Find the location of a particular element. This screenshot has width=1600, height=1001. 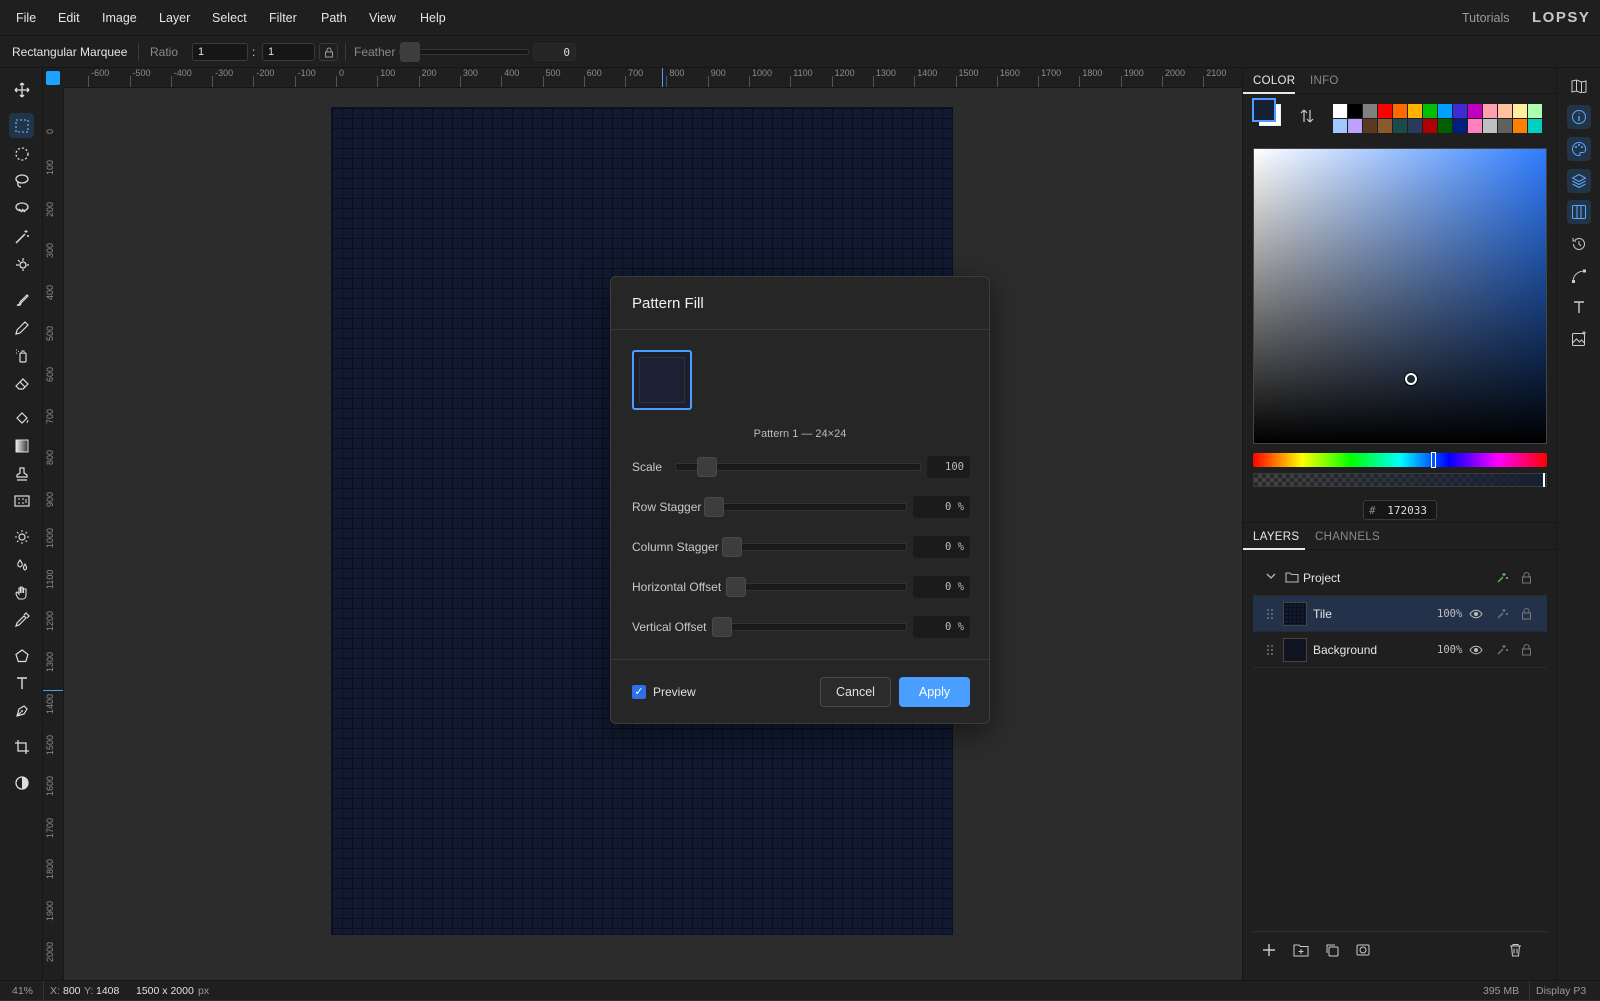

layer-row-tile: Tile 100% is located at coordinates (1400, 614).